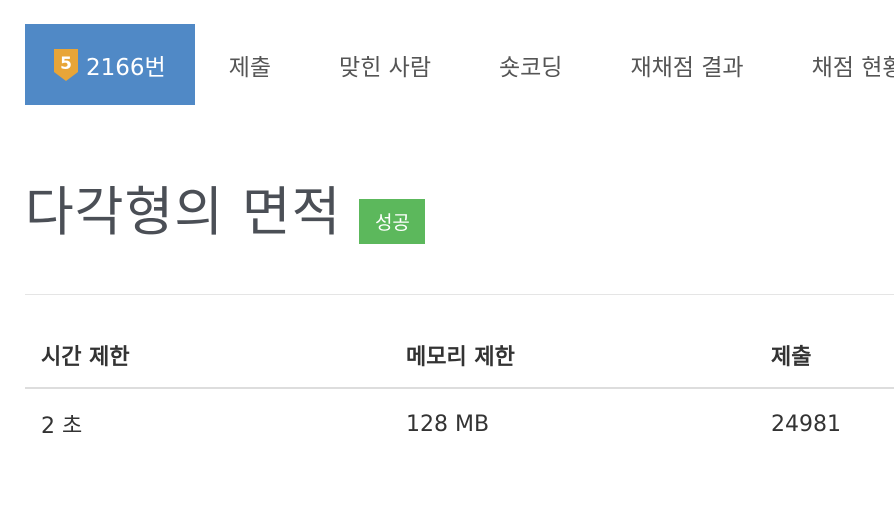 The width and height of the screenshot is (894, 508). I want to click on tab-short-coding: 숏코딩, so click(530, 64).